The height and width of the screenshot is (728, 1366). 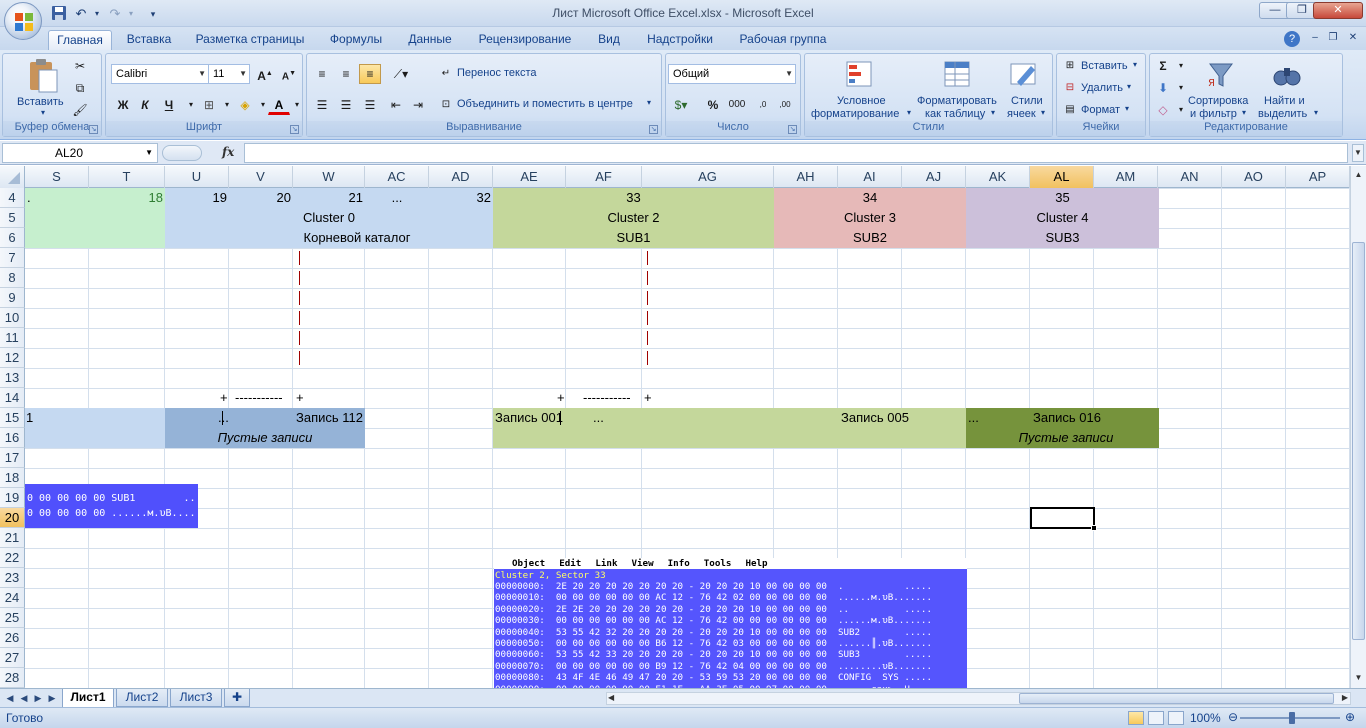 I want to click on paste-dropdown-icon: ▾, so click(x=43, y=112).